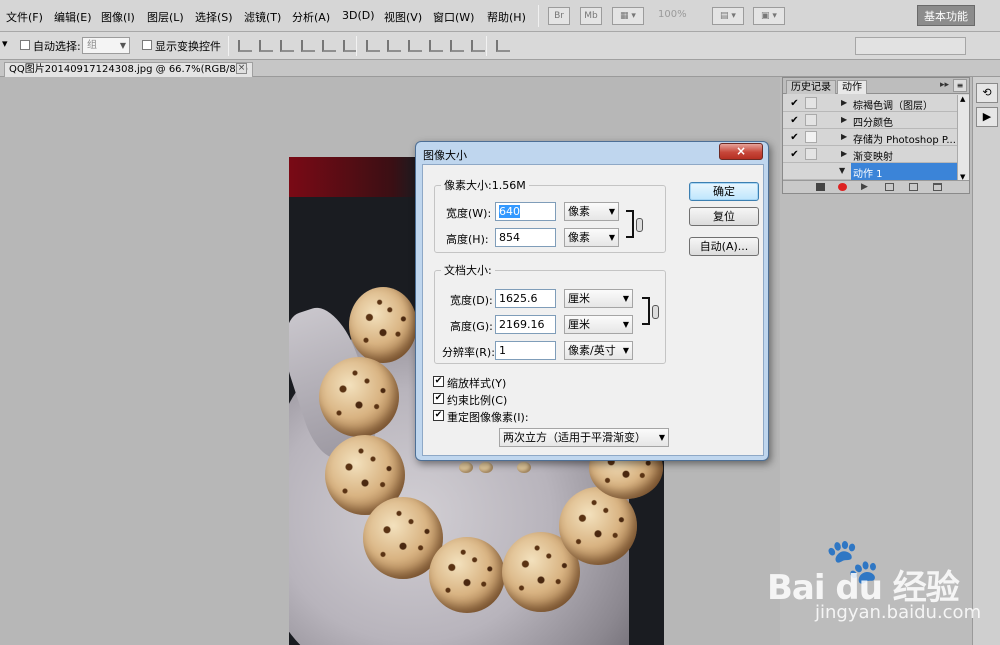 The image size is (1000, 645). What do you see at coordinates (630, 224) in the screenshot?
I see `constrain-bracket` at bounding box center [630, 224].